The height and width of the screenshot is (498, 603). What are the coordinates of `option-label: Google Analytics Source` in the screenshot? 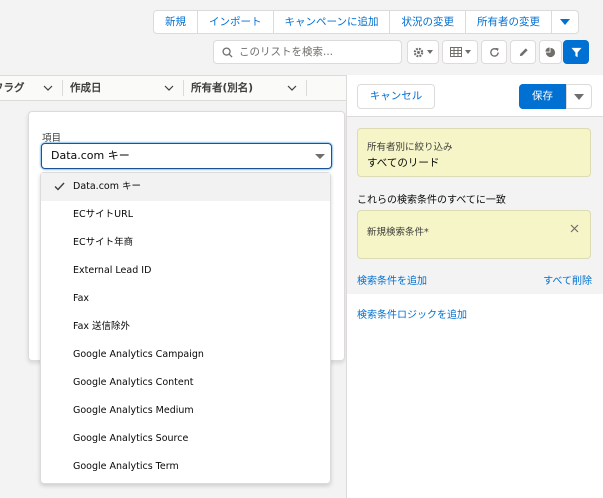 It's located at (131, 438).